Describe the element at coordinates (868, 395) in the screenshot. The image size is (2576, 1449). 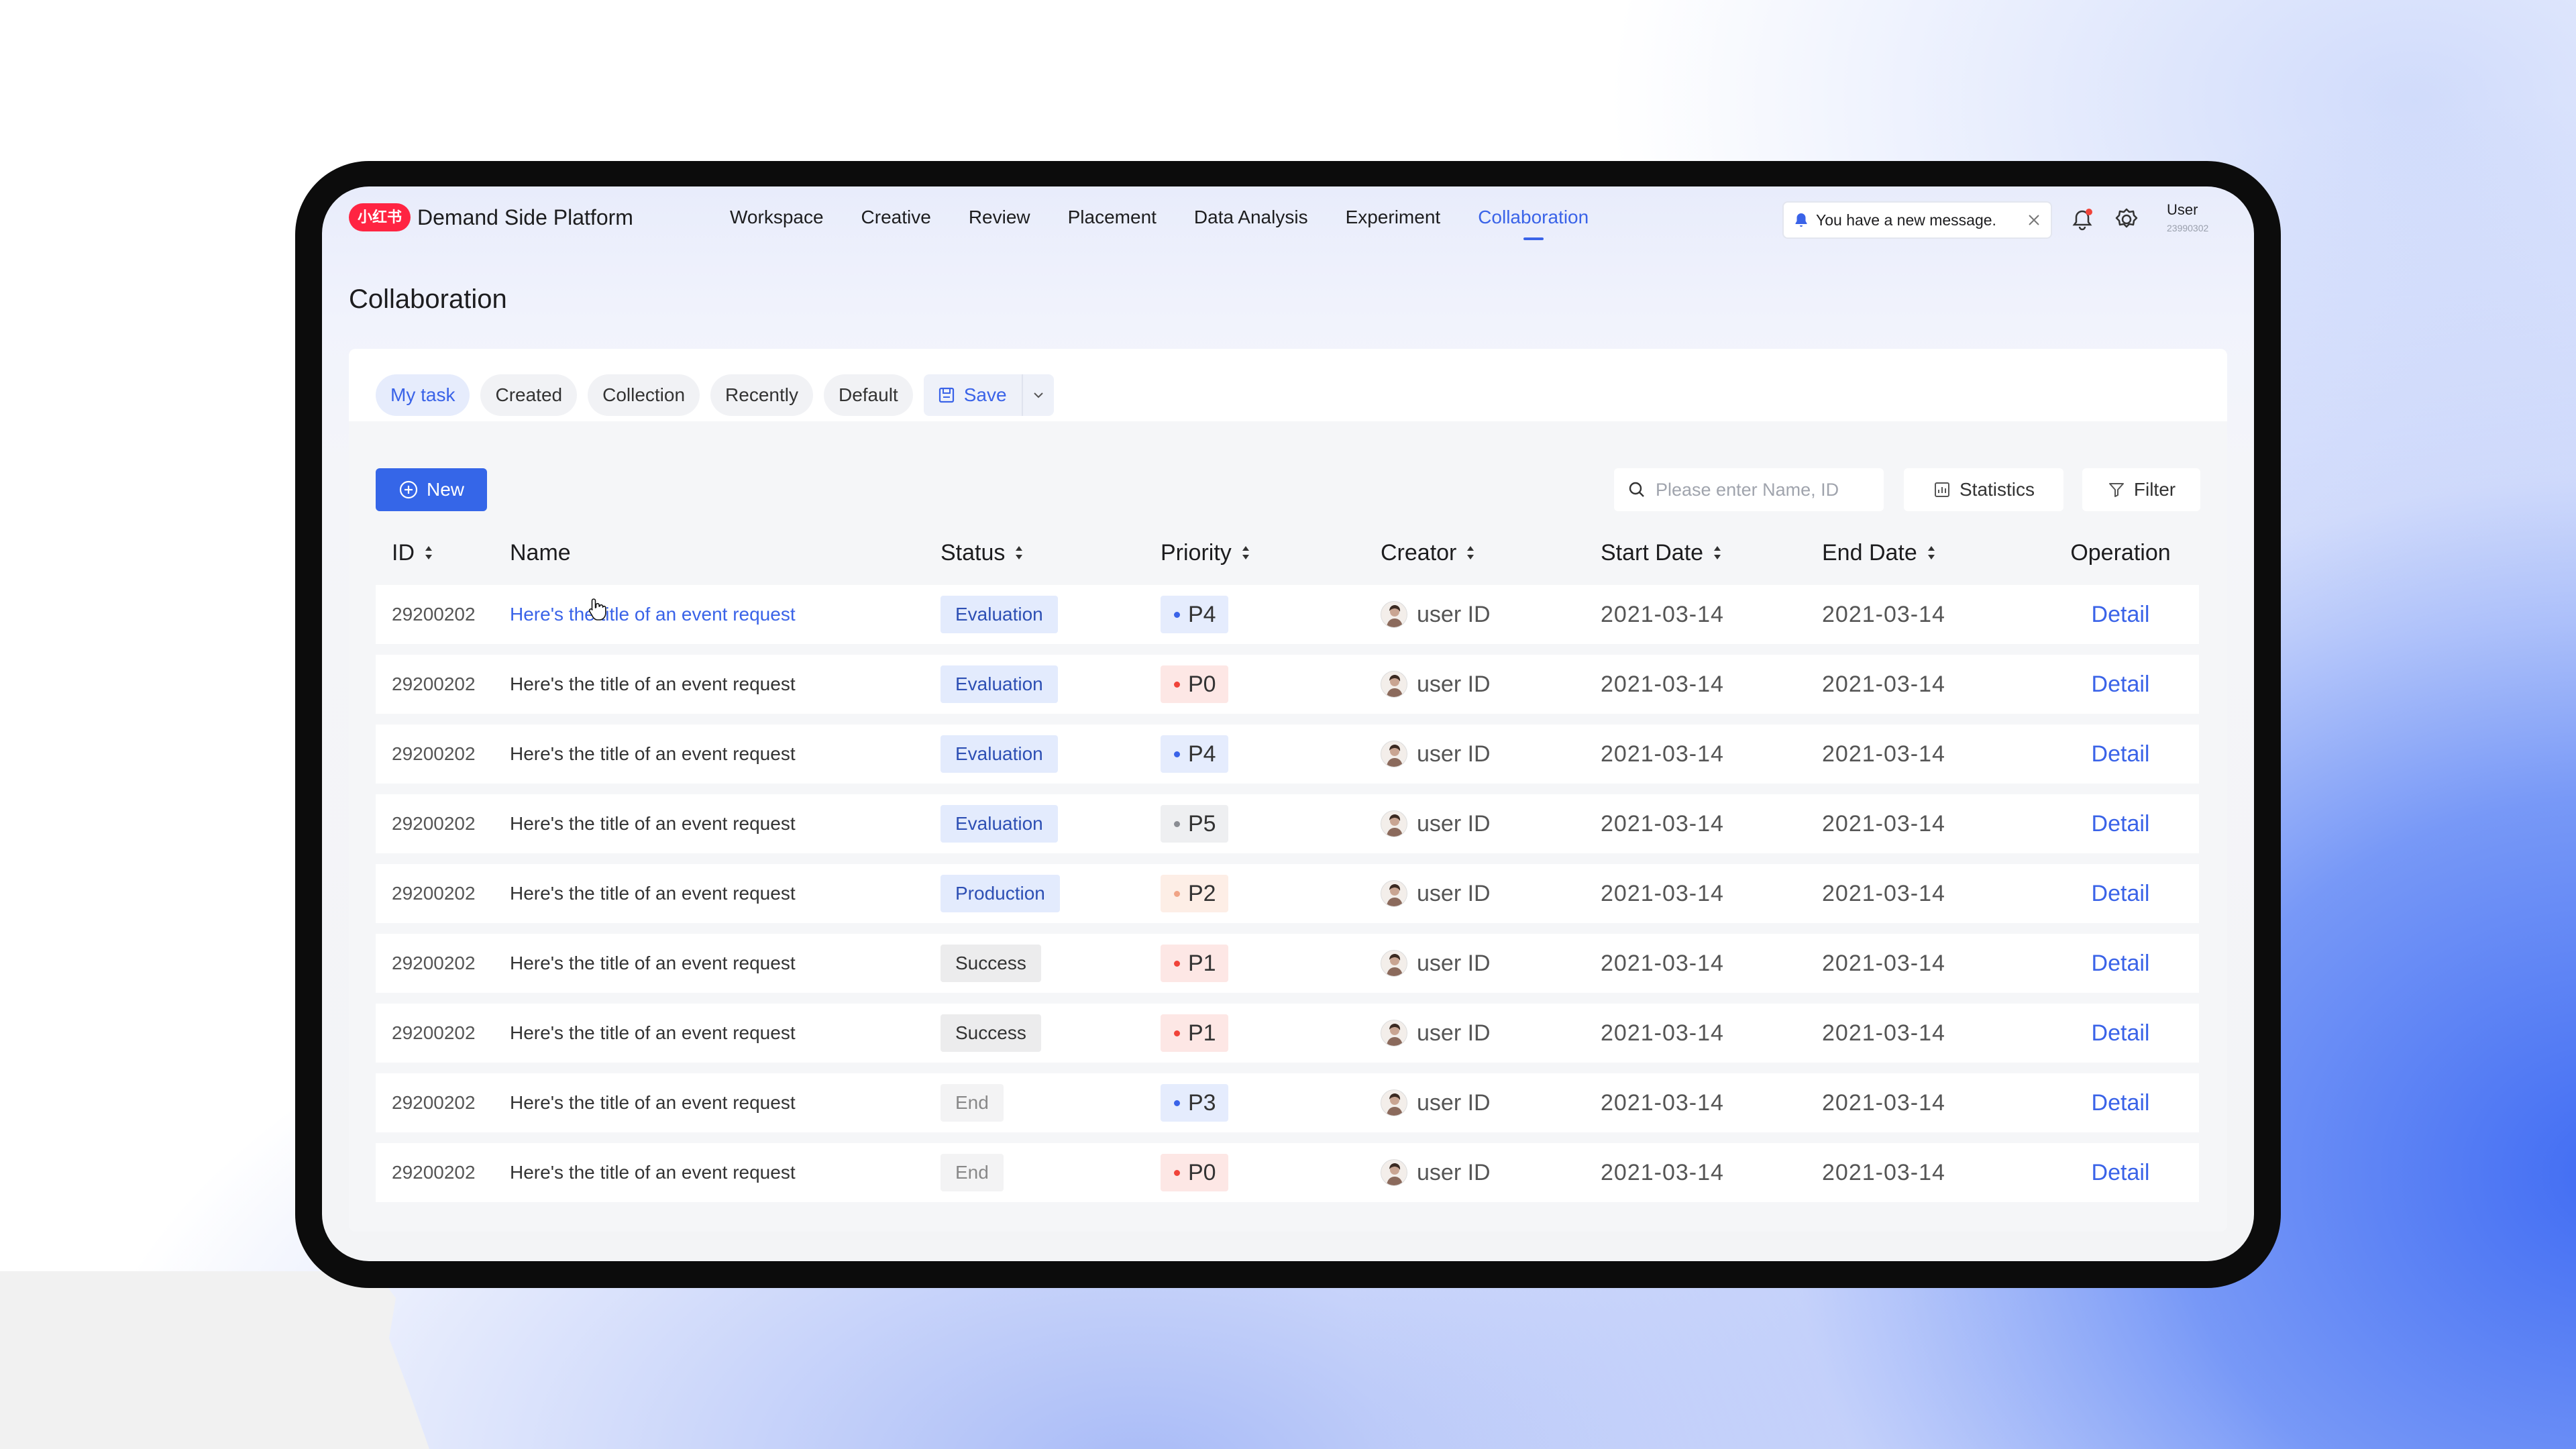
I see `tab-default: Default` at that location.